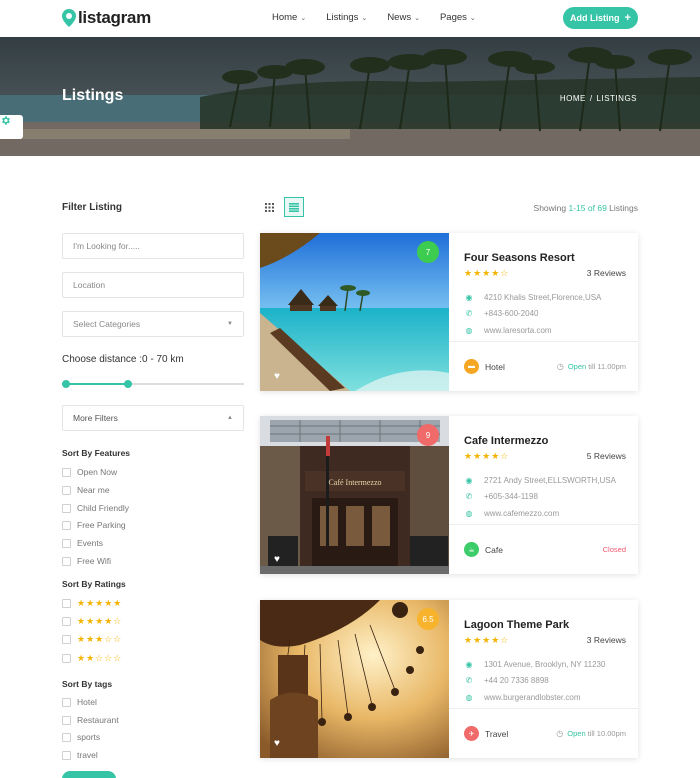 This screenshot has width=700, height=778. What do you see at coordinates (354, 482) in the screenshot?
I see `svg-text: Café Intermezzo` at bounding box center [354, 482].